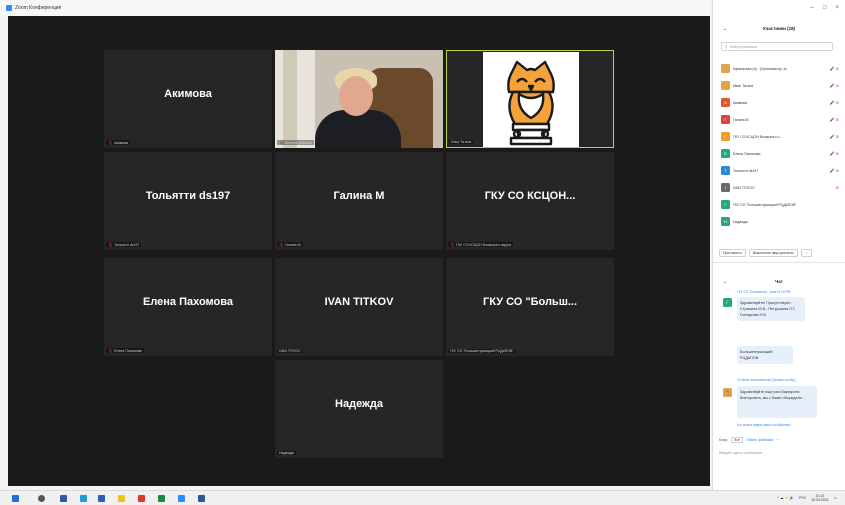 The width and height of the screenshot is (845, 505). Describe the element at coordinates (779, 281) in the screenshot. I see `chat-header: ⌄ Чат` at that location.